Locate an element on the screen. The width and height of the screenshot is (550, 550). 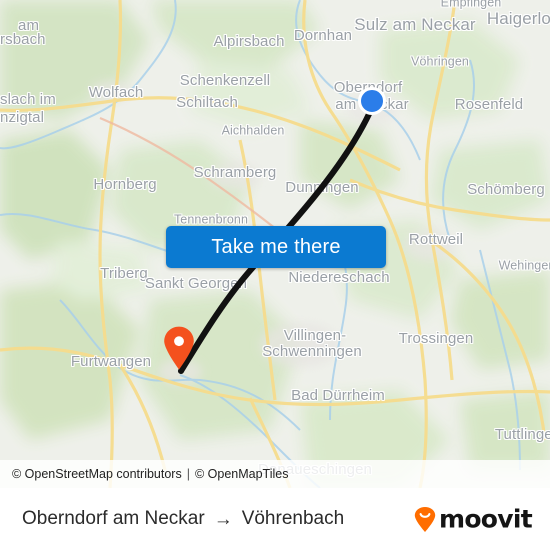
destination-marker-pin is located at coordinates (179, 350).